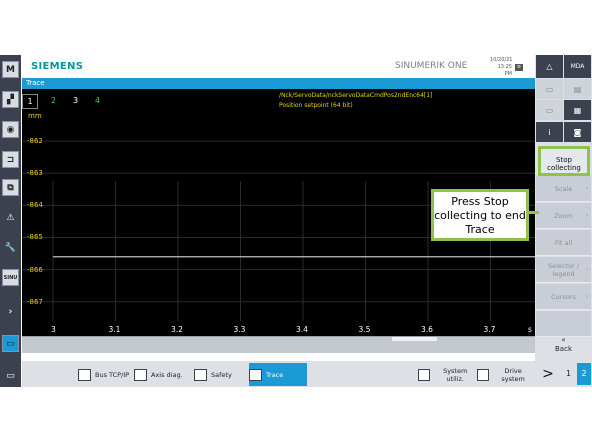 The height and width of the screenshot is (444, 592). I want to click on camera-icon: ◙, so click(577, 132).